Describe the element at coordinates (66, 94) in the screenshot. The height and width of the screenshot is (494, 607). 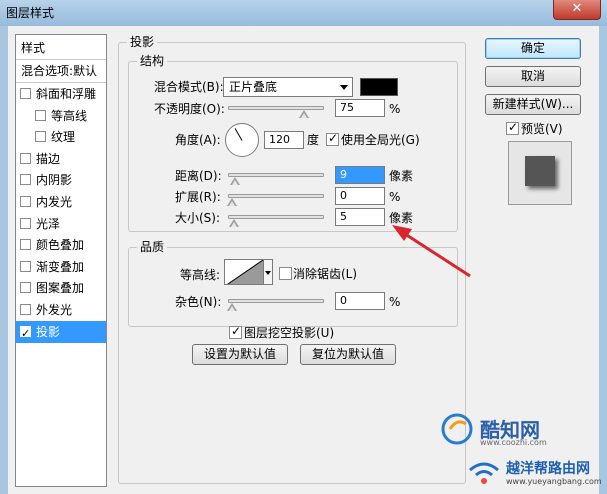
I see `sidebar-effect-label: 斜面和浮雕` at that location.